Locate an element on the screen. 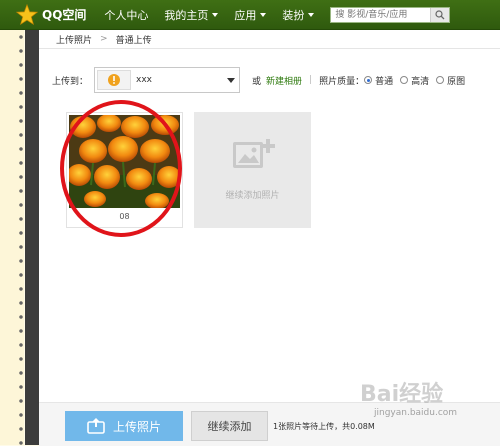 Image resolution: width=500 pixels, height=446 pixels. new-album-link: 新建相册 is located at coordinates (284, 80).